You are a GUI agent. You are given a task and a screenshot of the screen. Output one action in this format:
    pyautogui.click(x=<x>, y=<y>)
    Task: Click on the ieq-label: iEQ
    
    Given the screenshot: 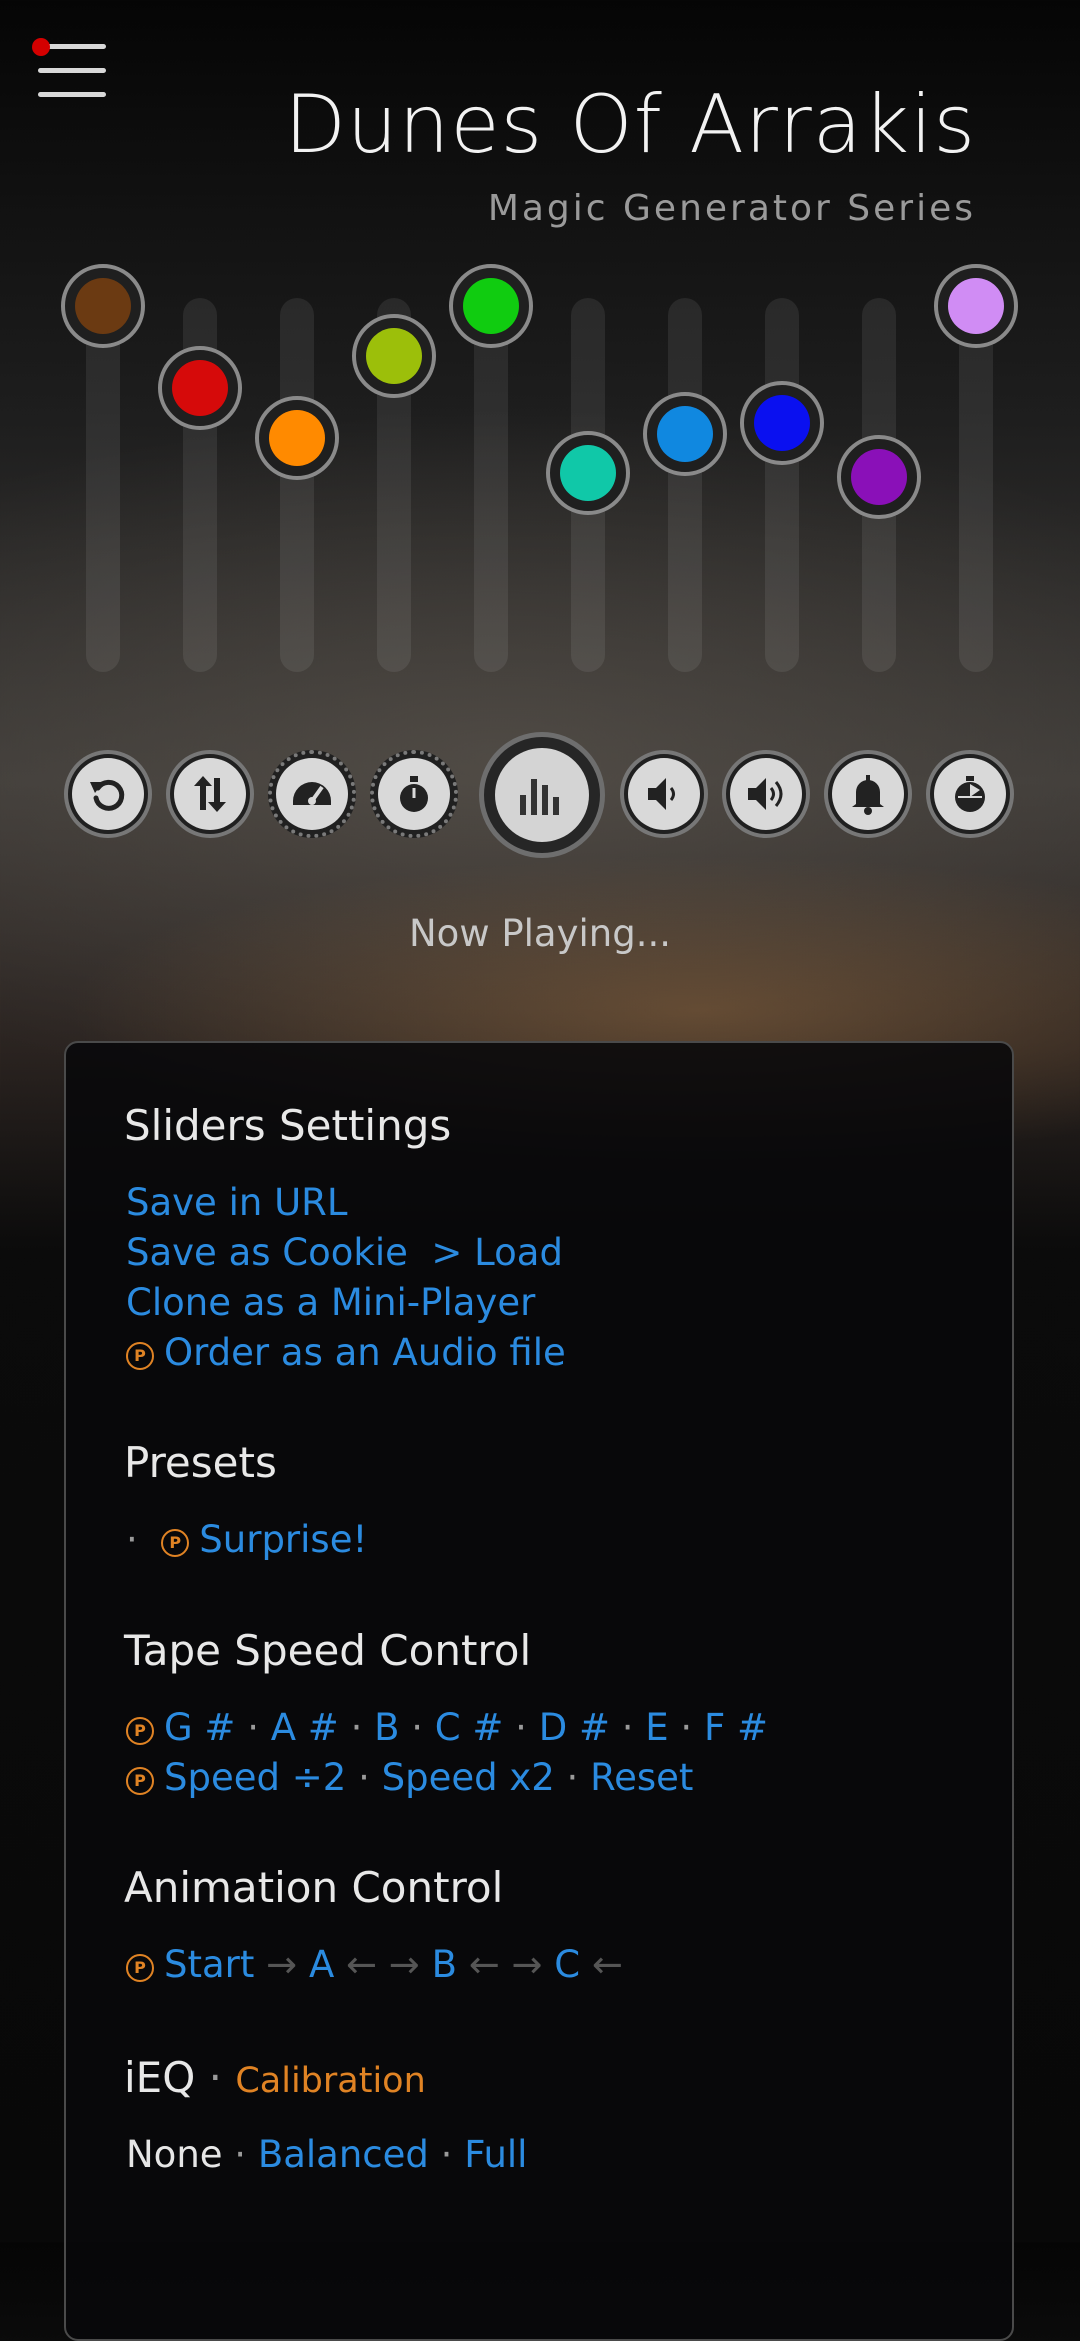 What is the action you would take?
    pyautogui.click(x=160, y=2077)
    